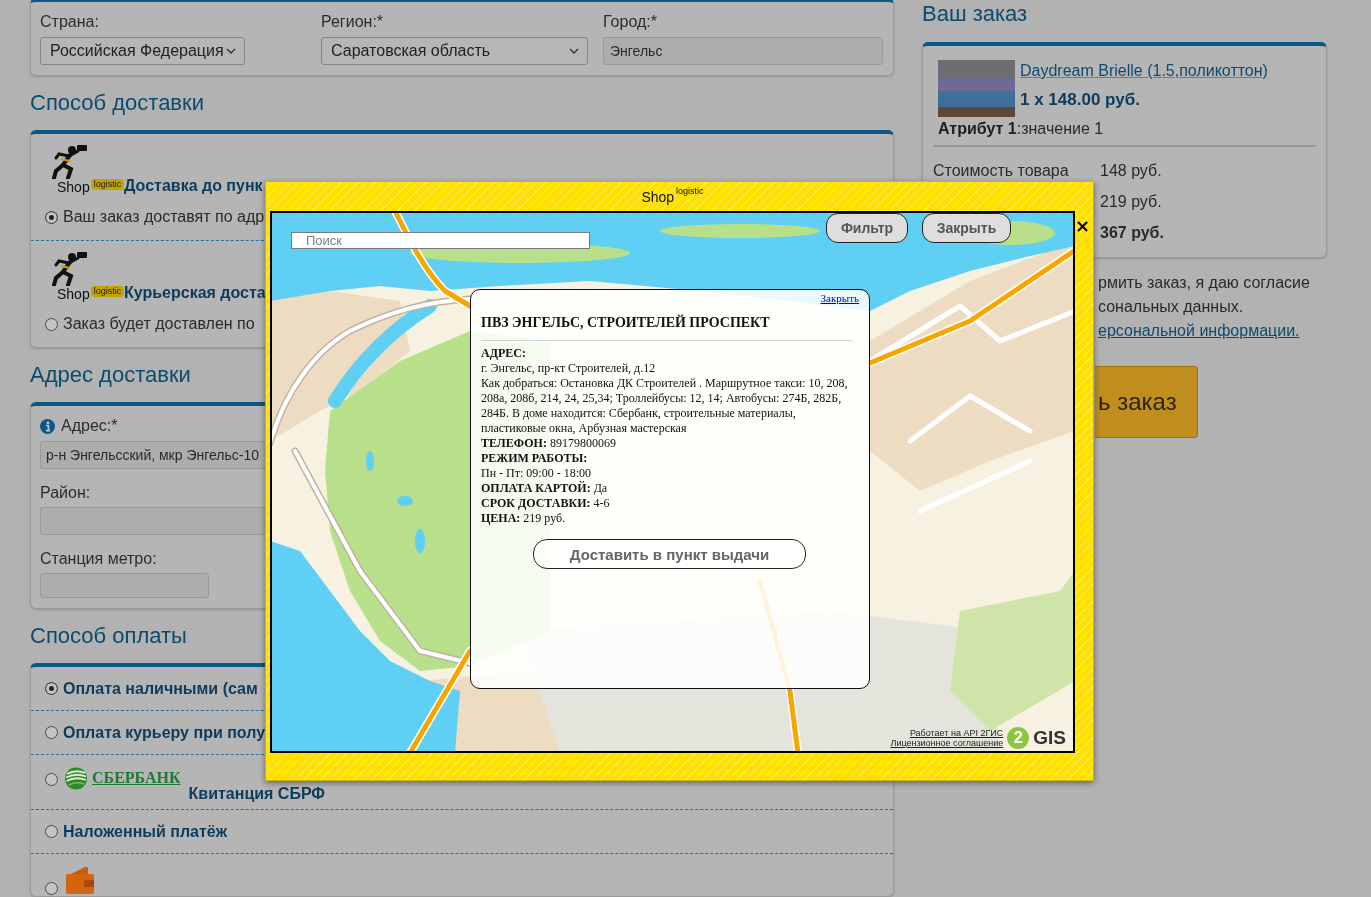 Image resolution: width=1371 pixels, height=897 pixels. I want to click on detail-text: СРОК ДОСТАВКИ: 4-6, so click(546, 503).